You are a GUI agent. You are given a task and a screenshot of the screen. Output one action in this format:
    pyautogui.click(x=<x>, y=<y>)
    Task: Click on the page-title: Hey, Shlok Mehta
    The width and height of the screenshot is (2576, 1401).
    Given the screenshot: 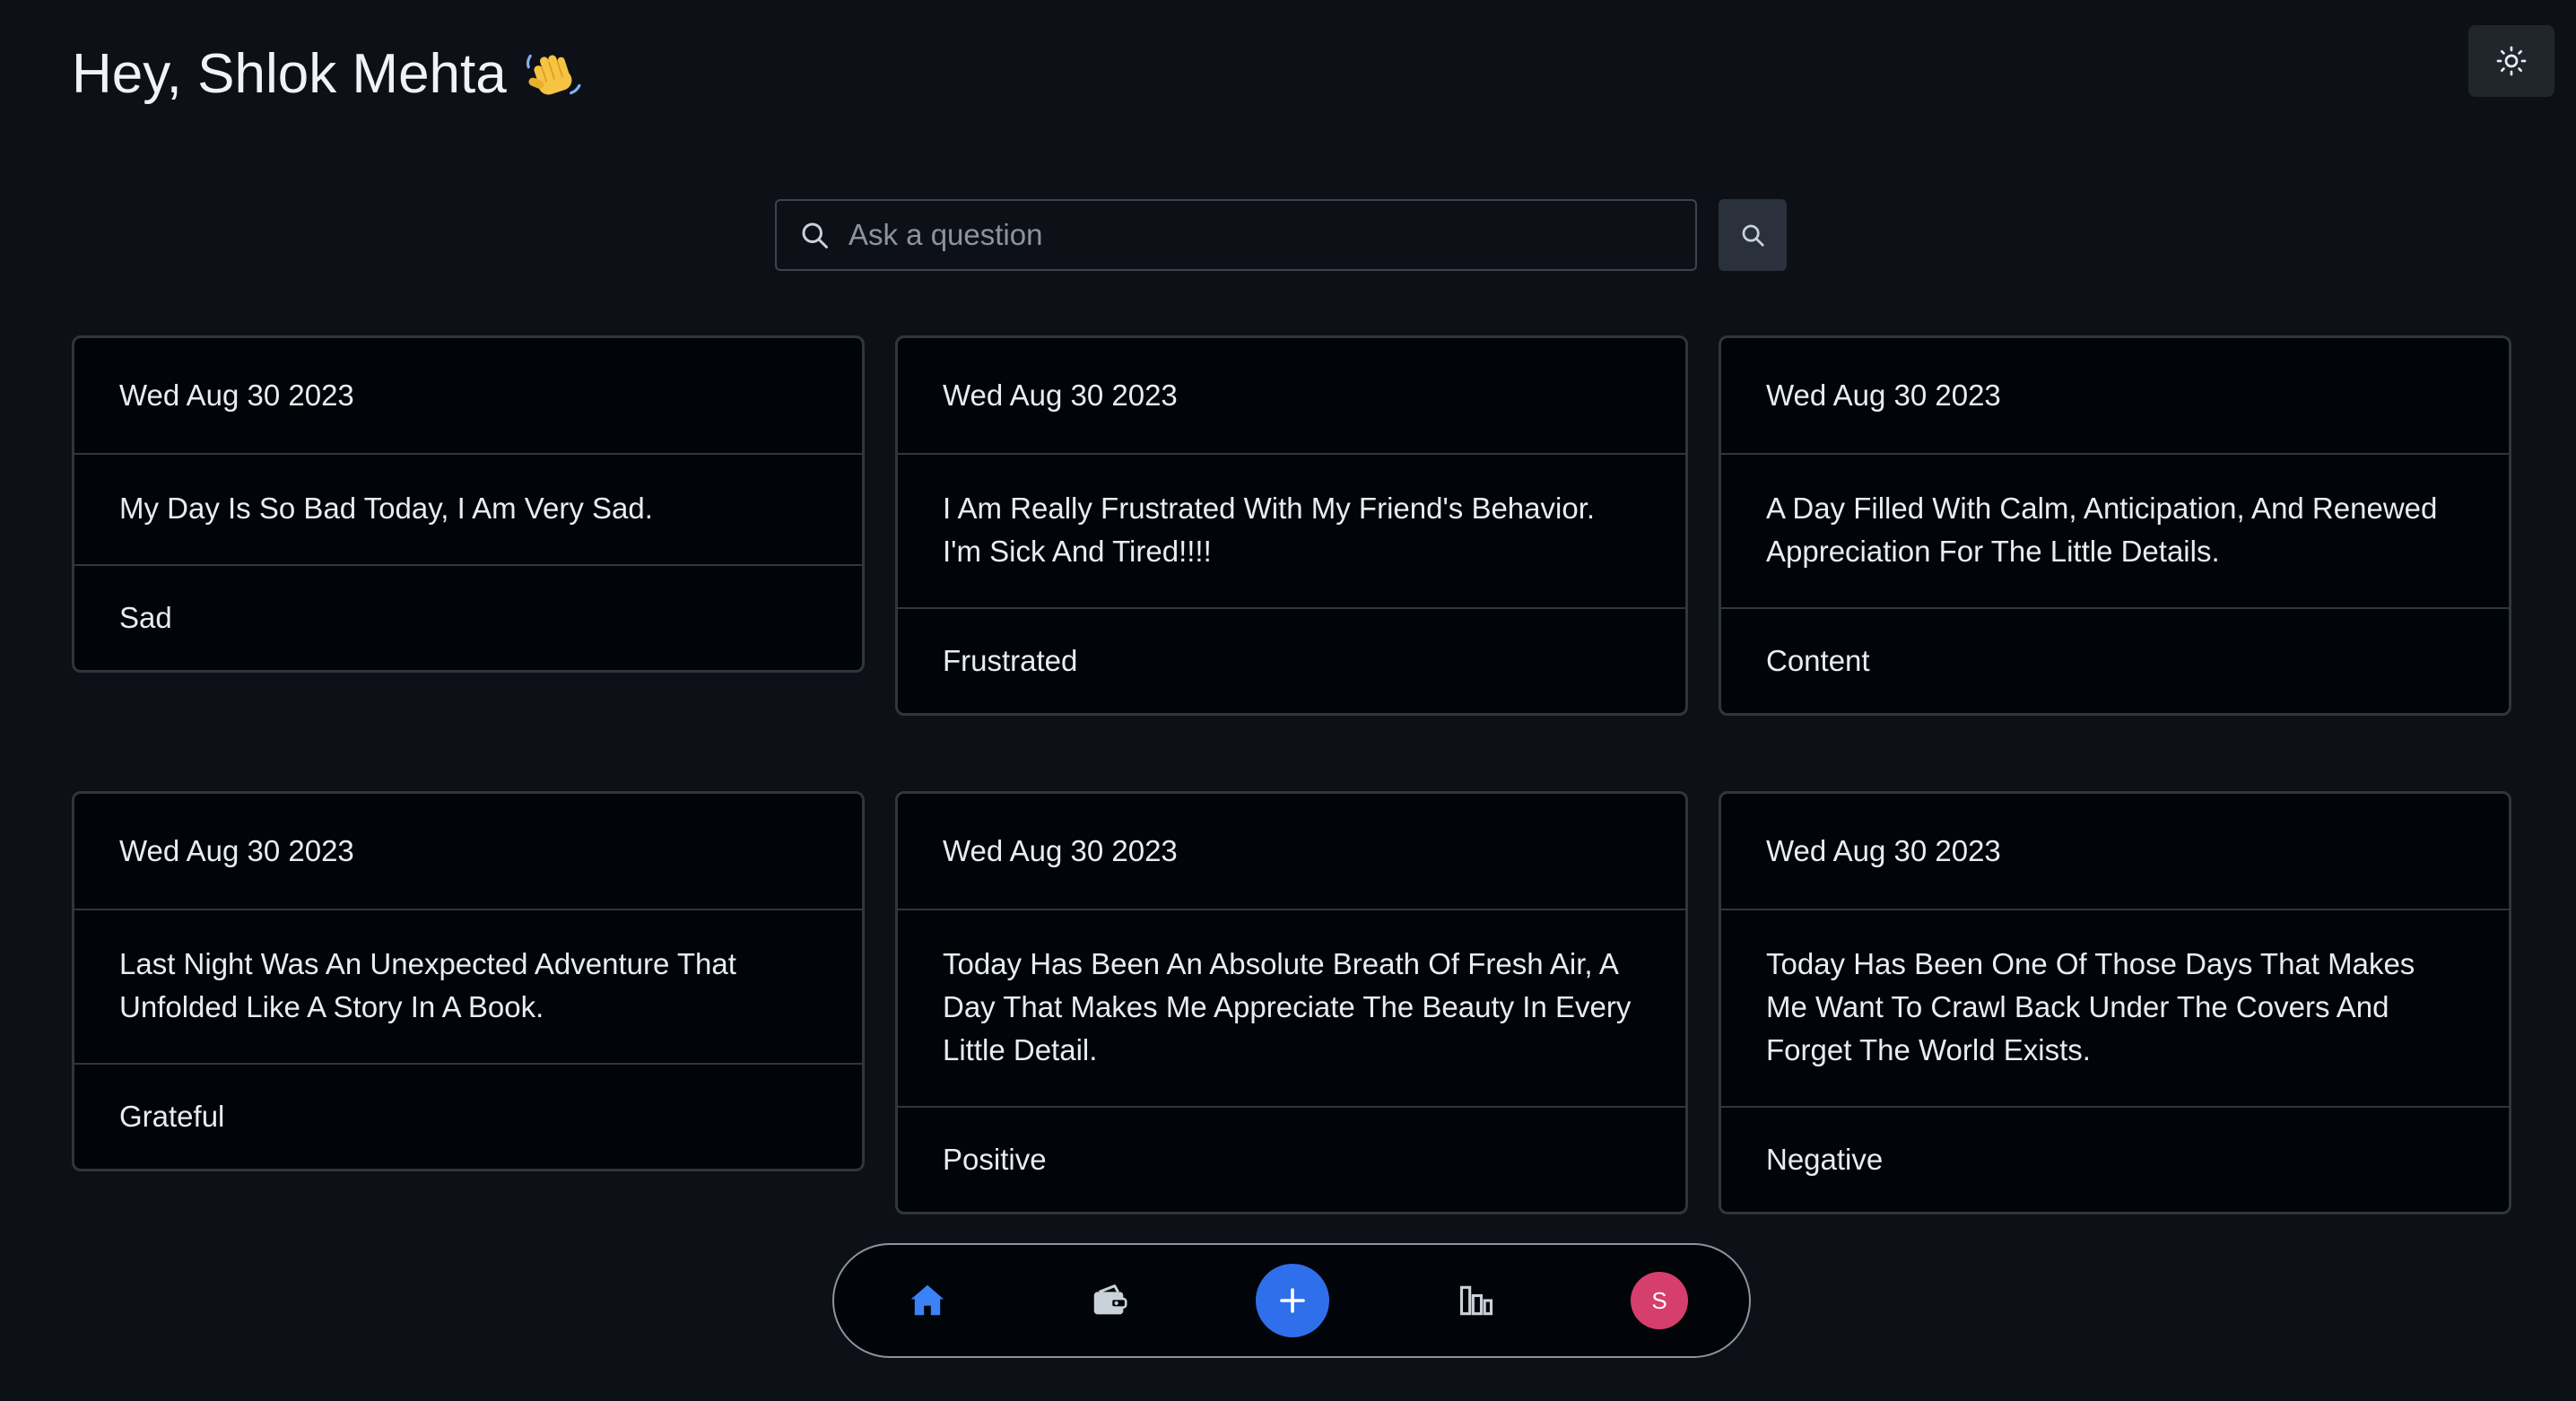 What is the action you would take?
    pyautogui.click(x=327, y=74)
    